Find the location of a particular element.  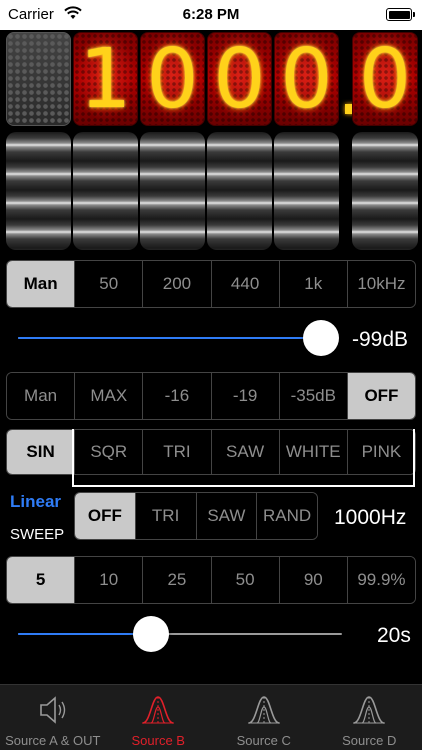

level-preset-segment: -16 is located at coordinates (176, 396).